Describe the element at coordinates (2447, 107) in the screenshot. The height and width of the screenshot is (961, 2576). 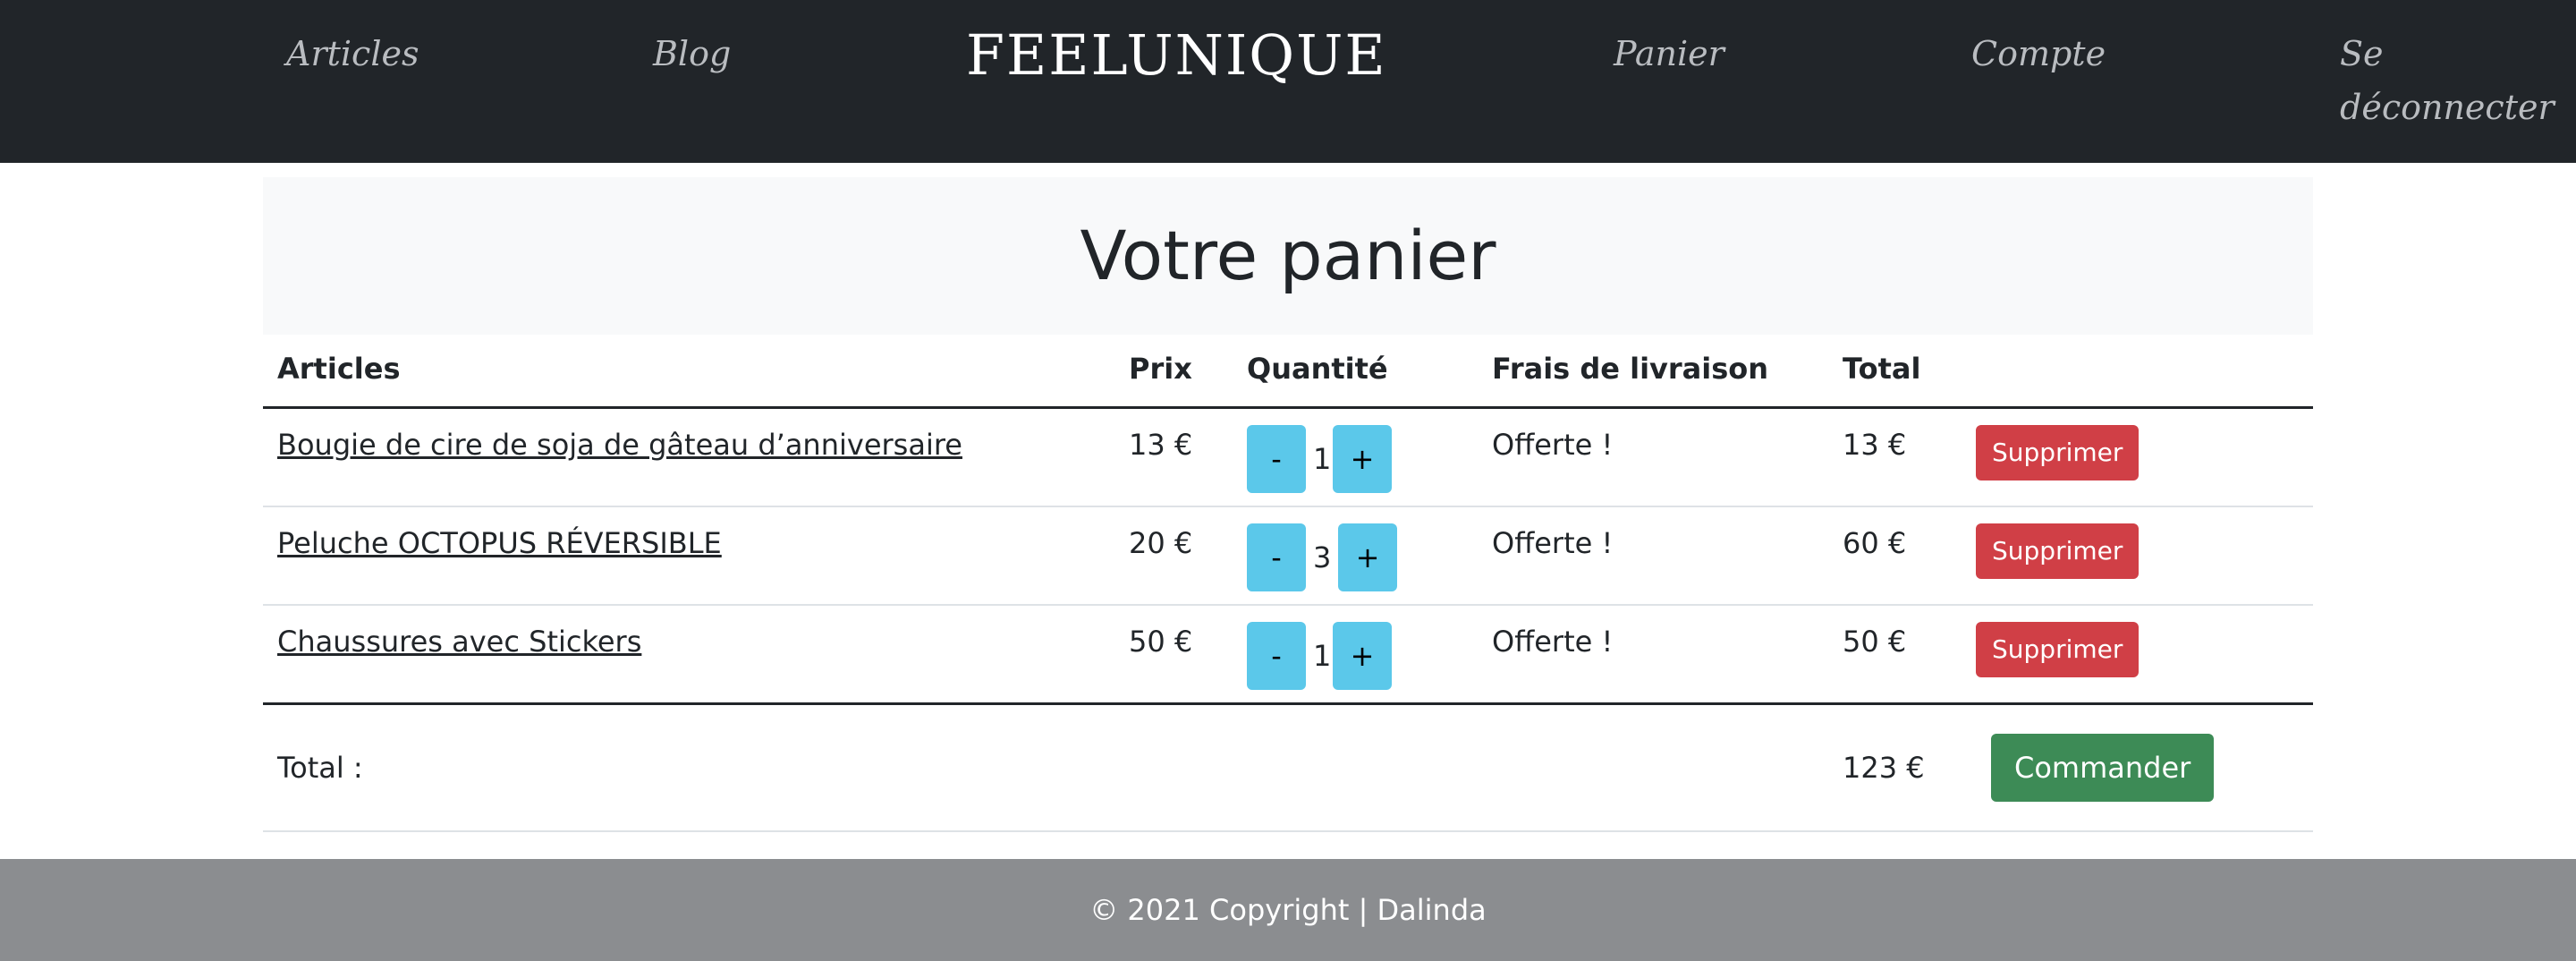
I see `logout-line-2: déconnecter` at that location.